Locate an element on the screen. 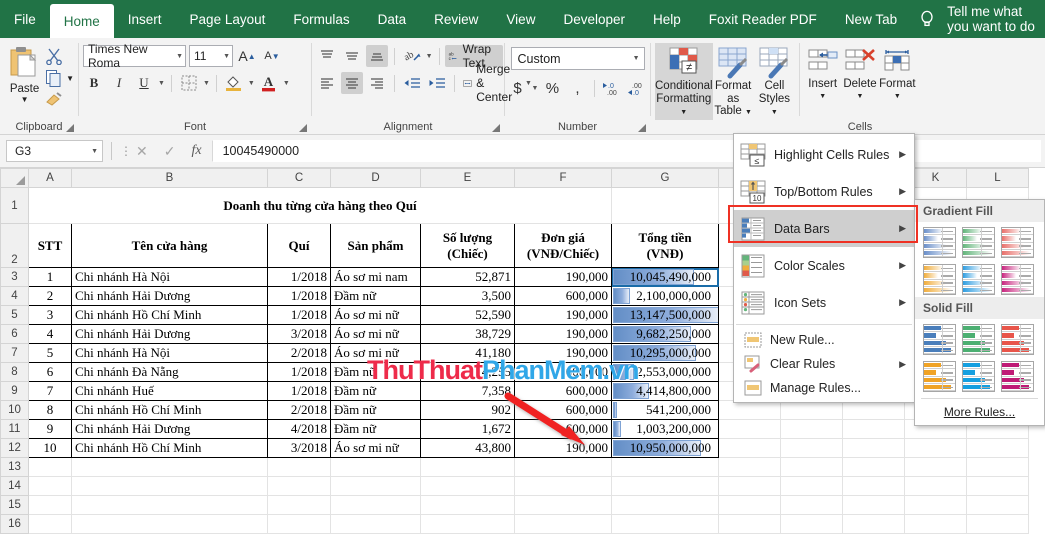  menu-item-clear-rules: Clear Rules ▶ is located at coordinates (824, 364).